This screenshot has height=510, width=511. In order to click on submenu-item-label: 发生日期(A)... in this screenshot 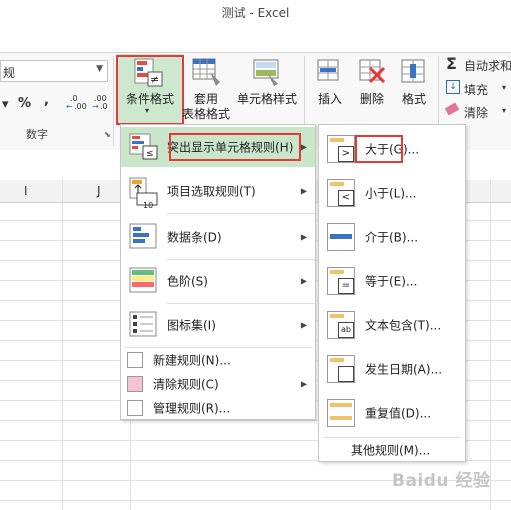, I will do `click(404, 369)`.